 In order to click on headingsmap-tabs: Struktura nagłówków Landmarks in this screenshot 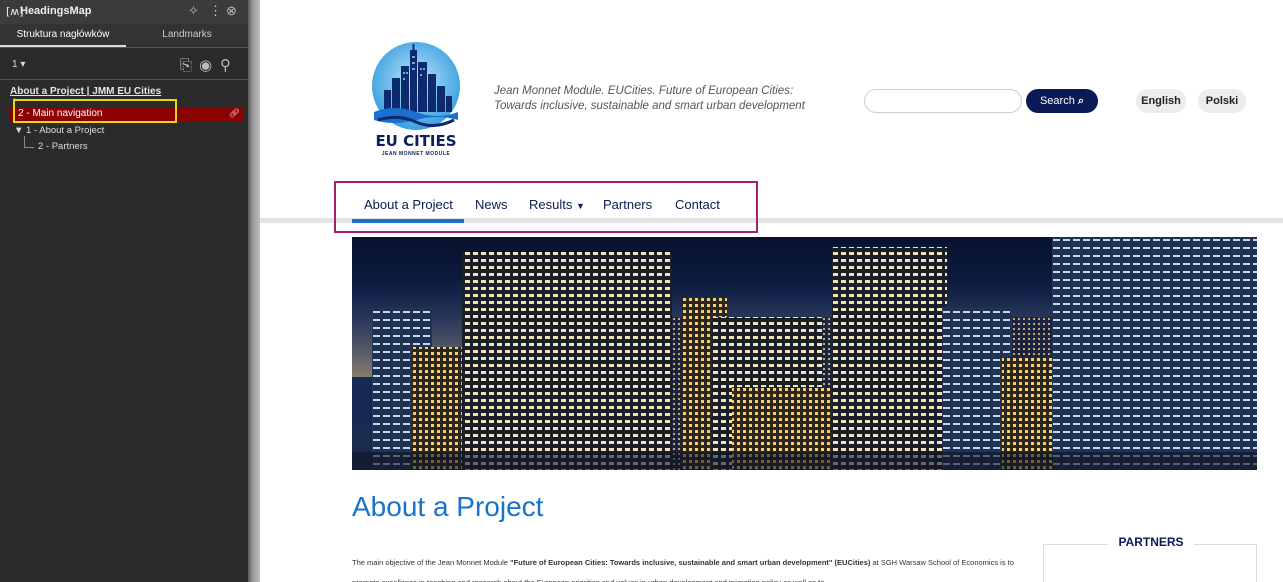, I will do `click(124, 36)`.